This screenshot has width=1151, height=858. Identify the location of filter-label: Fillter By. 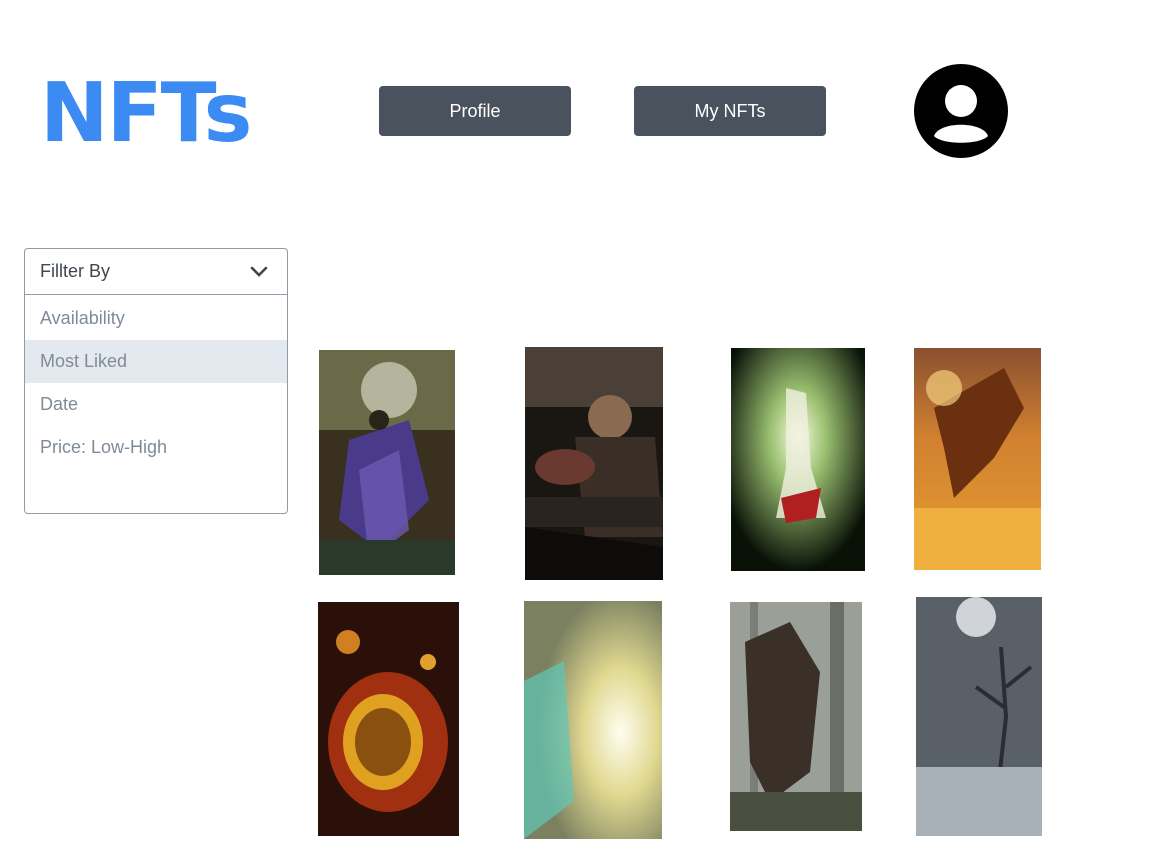
(75, 271).